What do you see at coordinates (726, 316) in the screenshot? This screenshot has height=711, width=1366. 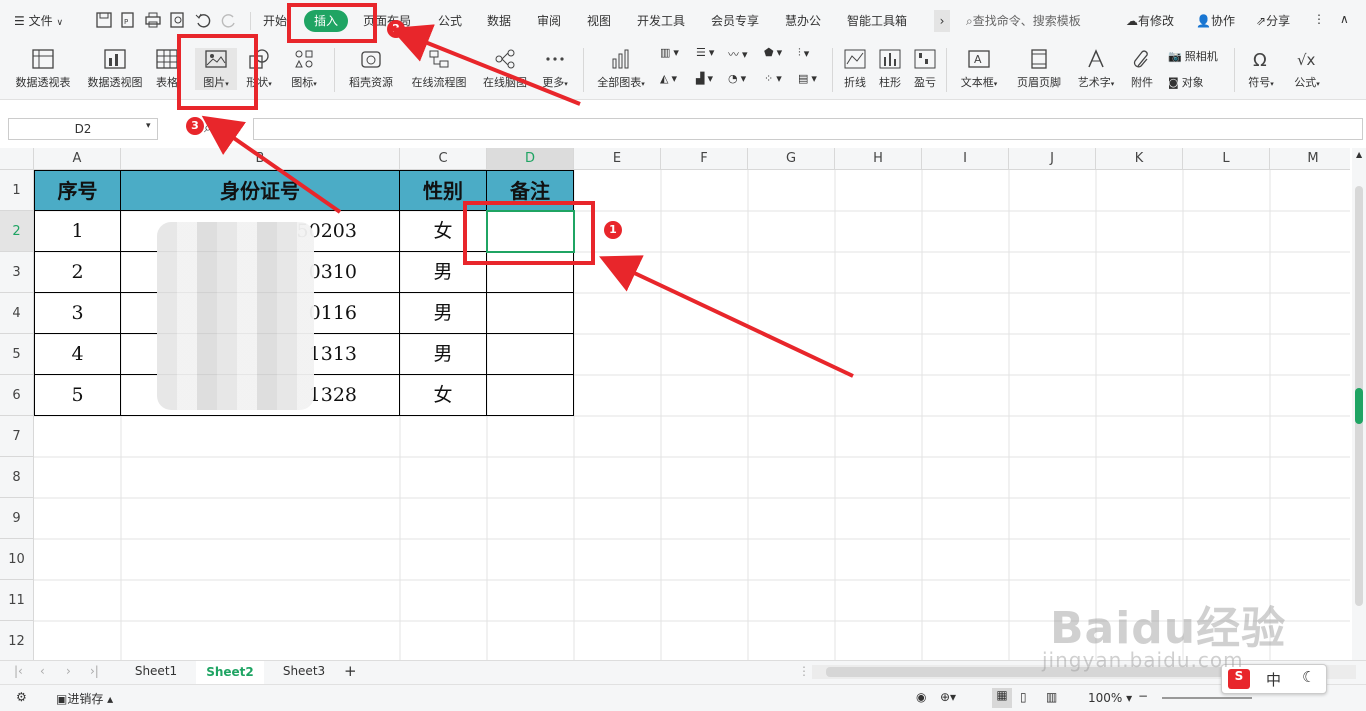 I see `arrow-to-cell` at bounding box center [726, 316].